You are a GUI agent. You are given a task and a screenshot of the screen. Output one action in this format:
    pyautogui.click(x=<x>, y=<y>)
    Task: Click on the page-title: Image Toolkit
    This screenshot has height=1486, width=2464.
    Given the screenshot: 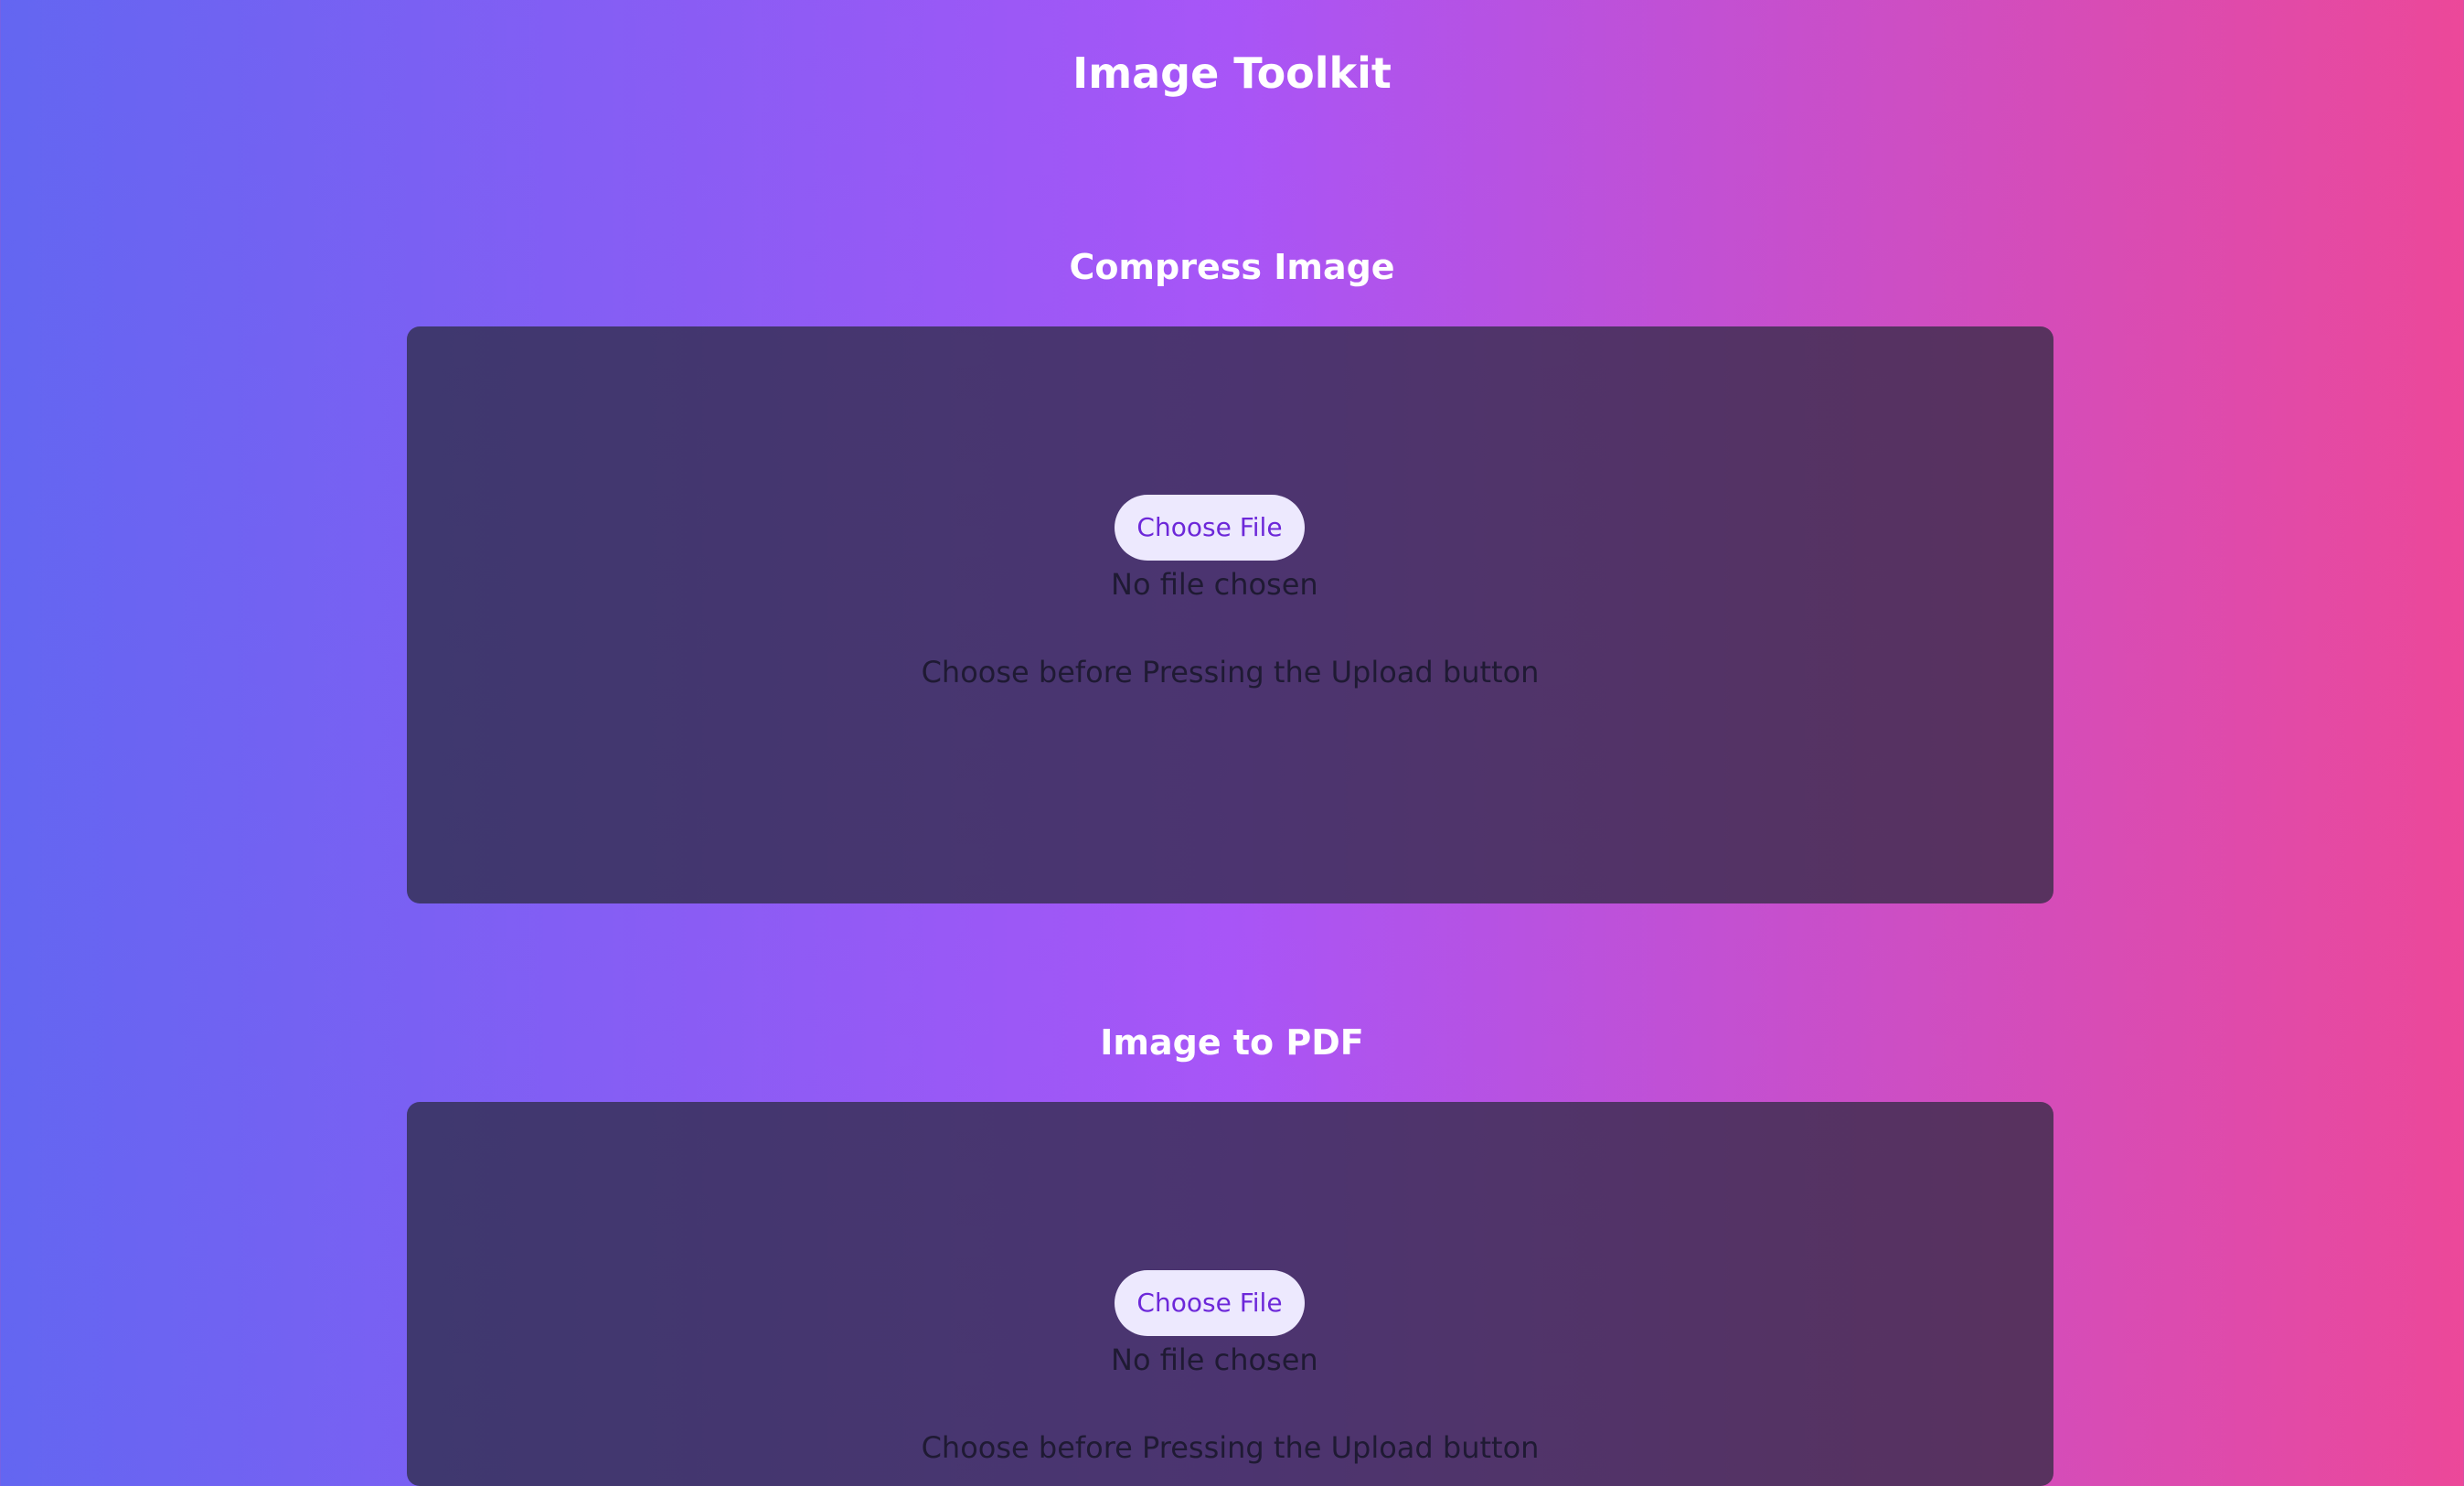 What is the action you would take?
    pyautogui.click(x=1232, y=73)
    